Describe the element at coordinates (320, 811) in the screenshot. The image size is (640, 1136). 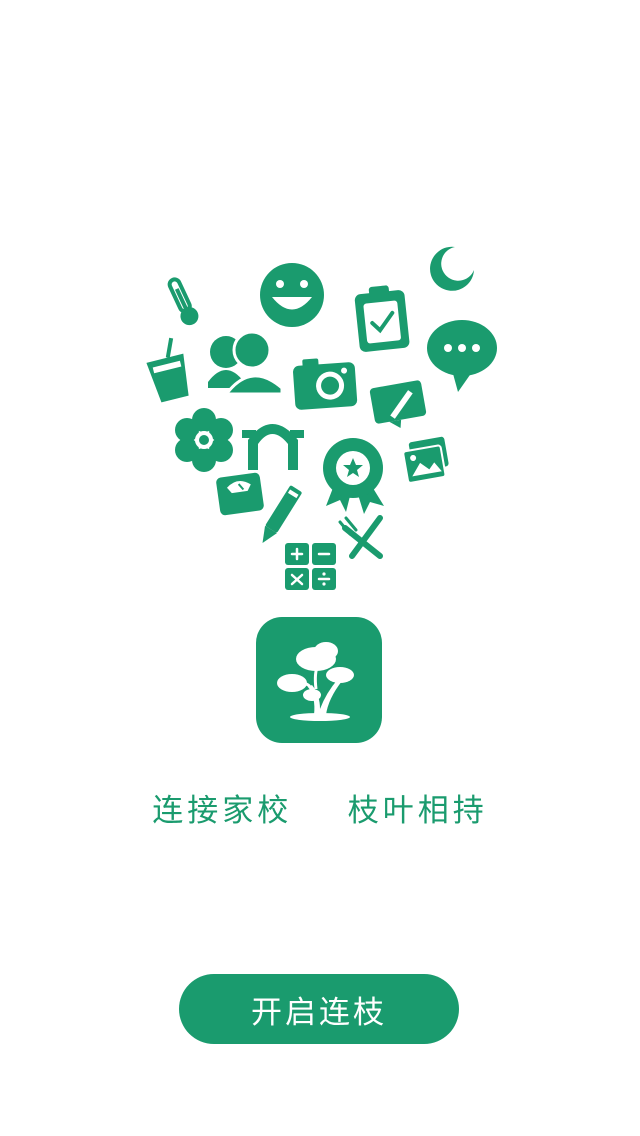
I see `slogan-text: 连接家校 枝叶相持` at that location.